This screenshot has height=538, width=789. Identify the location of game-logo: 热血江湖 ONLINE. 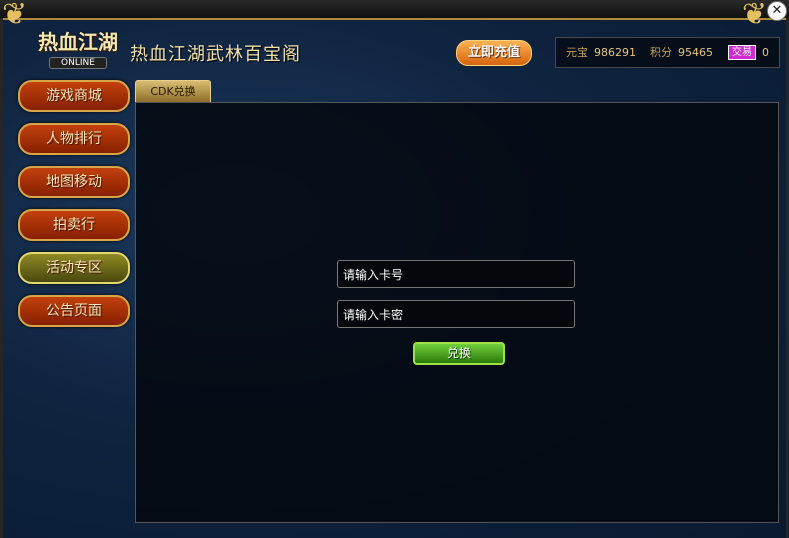
(78, 51).